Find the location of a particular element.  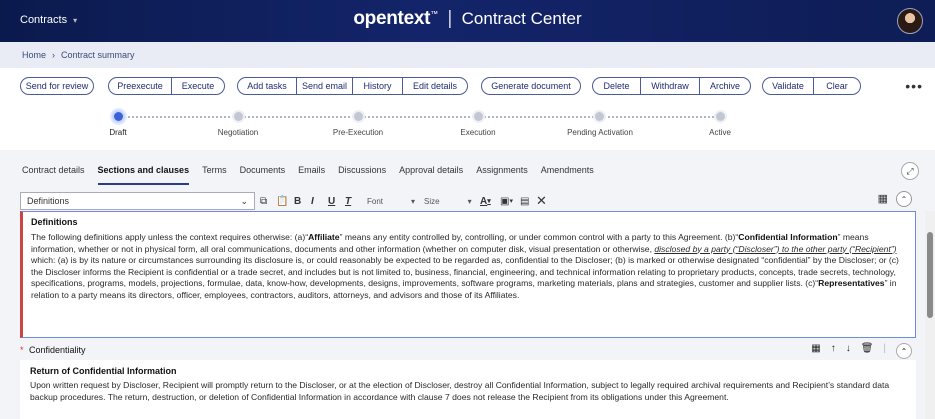

generate-document-button: Generate document is located at coordinates (531, 86).